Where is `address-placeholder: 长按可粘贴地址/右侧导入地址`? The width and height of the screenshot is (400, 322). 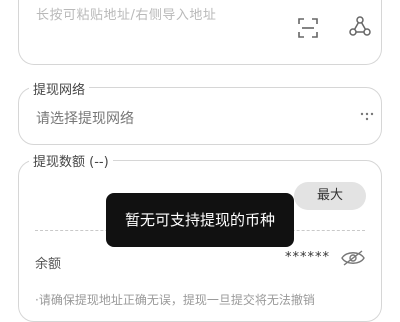 address-placeholder: 长按可粘贴地址/右侧导入地址 is located at coordinates (126, 15).